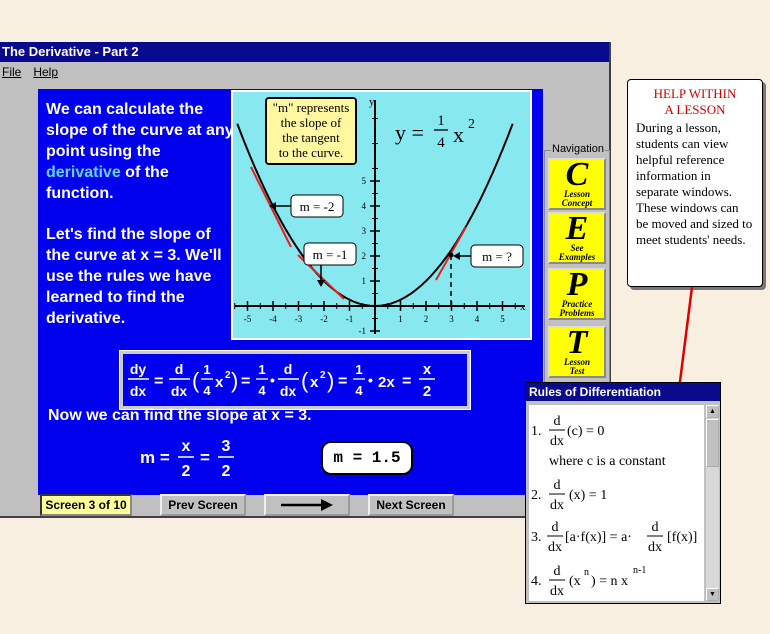 The width and height of the screenshot is (770, 634). I want to click on arrow-head-m-neg1, so click(321, 283).